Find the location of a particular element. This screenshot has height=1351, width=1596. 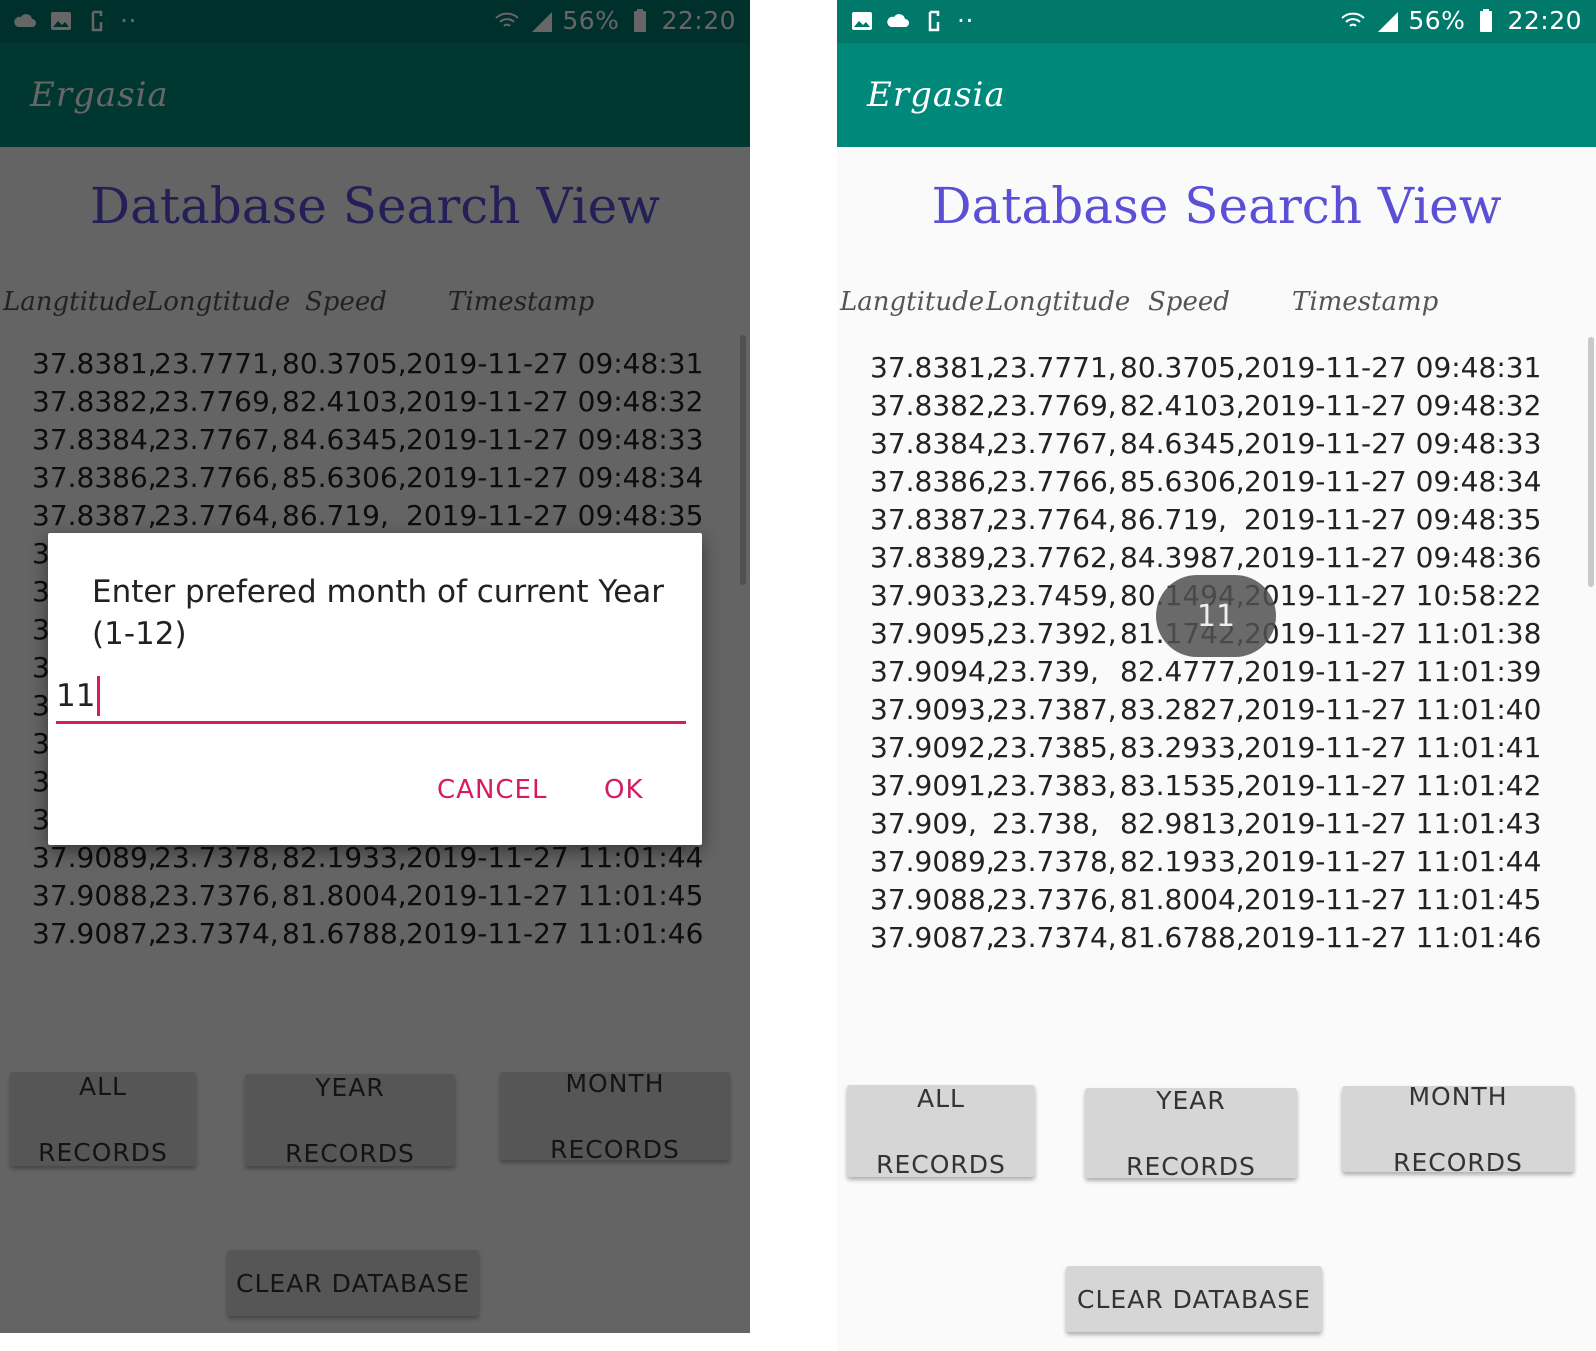

record-latitude: 37.9094, is located at coordinates (932, 671).